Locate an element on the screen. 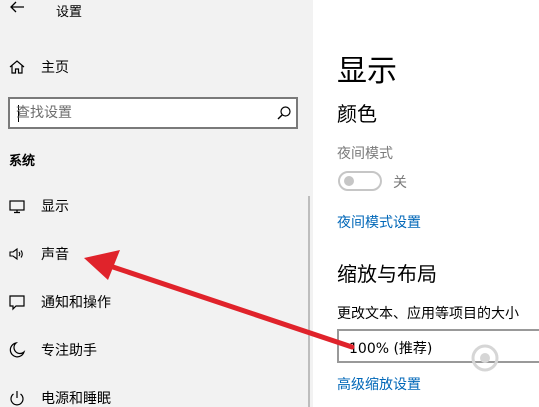 The image size is (539, 407). sidebar-item-label: 通知和操作 is located at coordinates (76, 303).